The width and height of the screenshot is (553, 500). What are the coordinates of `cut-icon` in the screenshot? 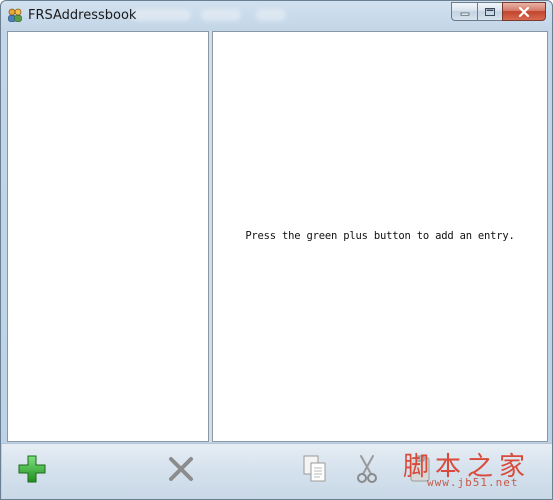 It's located at (367, 469).